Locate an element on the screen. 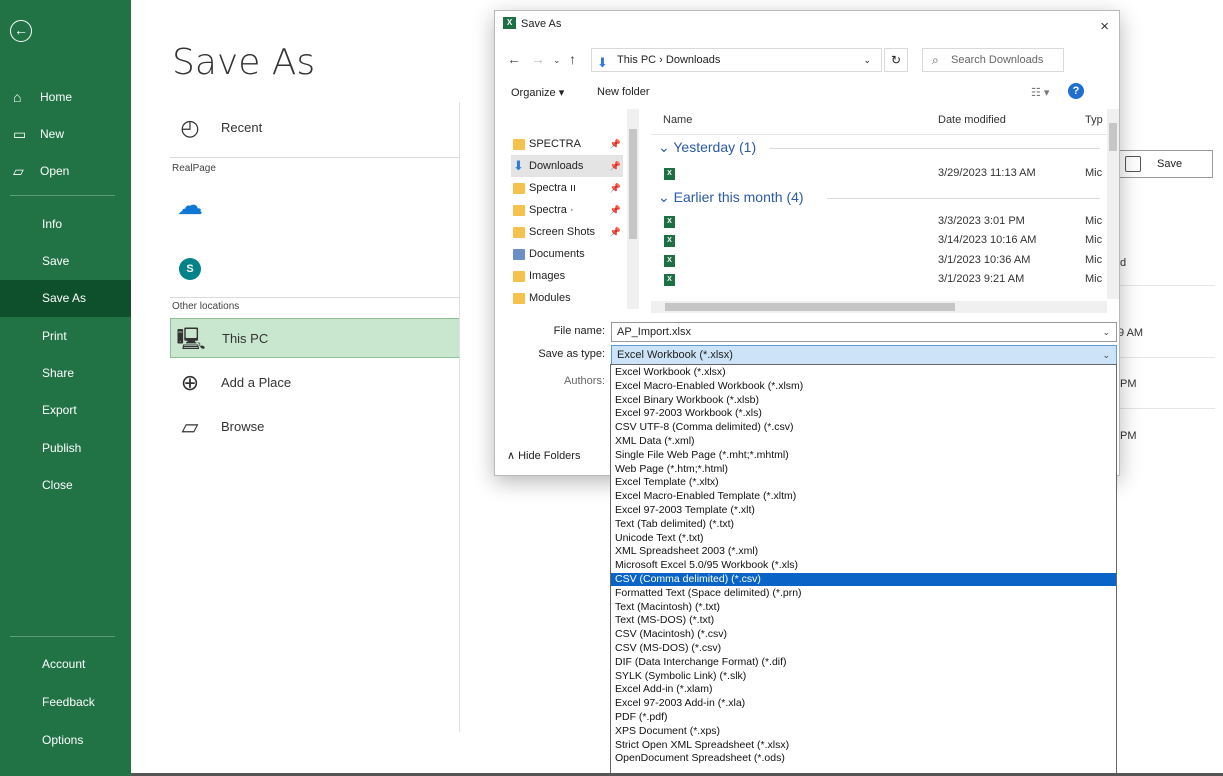 This screenshot has width=1223, height=776. file-date: 3/1/2023 10:36 AM is located at coordinates (984, 260).